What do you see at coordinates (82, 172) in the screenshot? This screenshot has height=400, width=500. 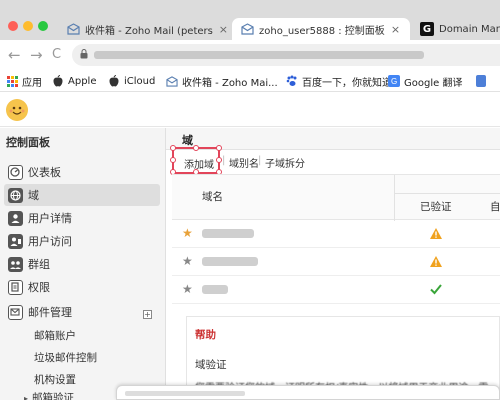 I see `sidebar-item-dashboard: 仪表板` at bounding box center [82, 172].